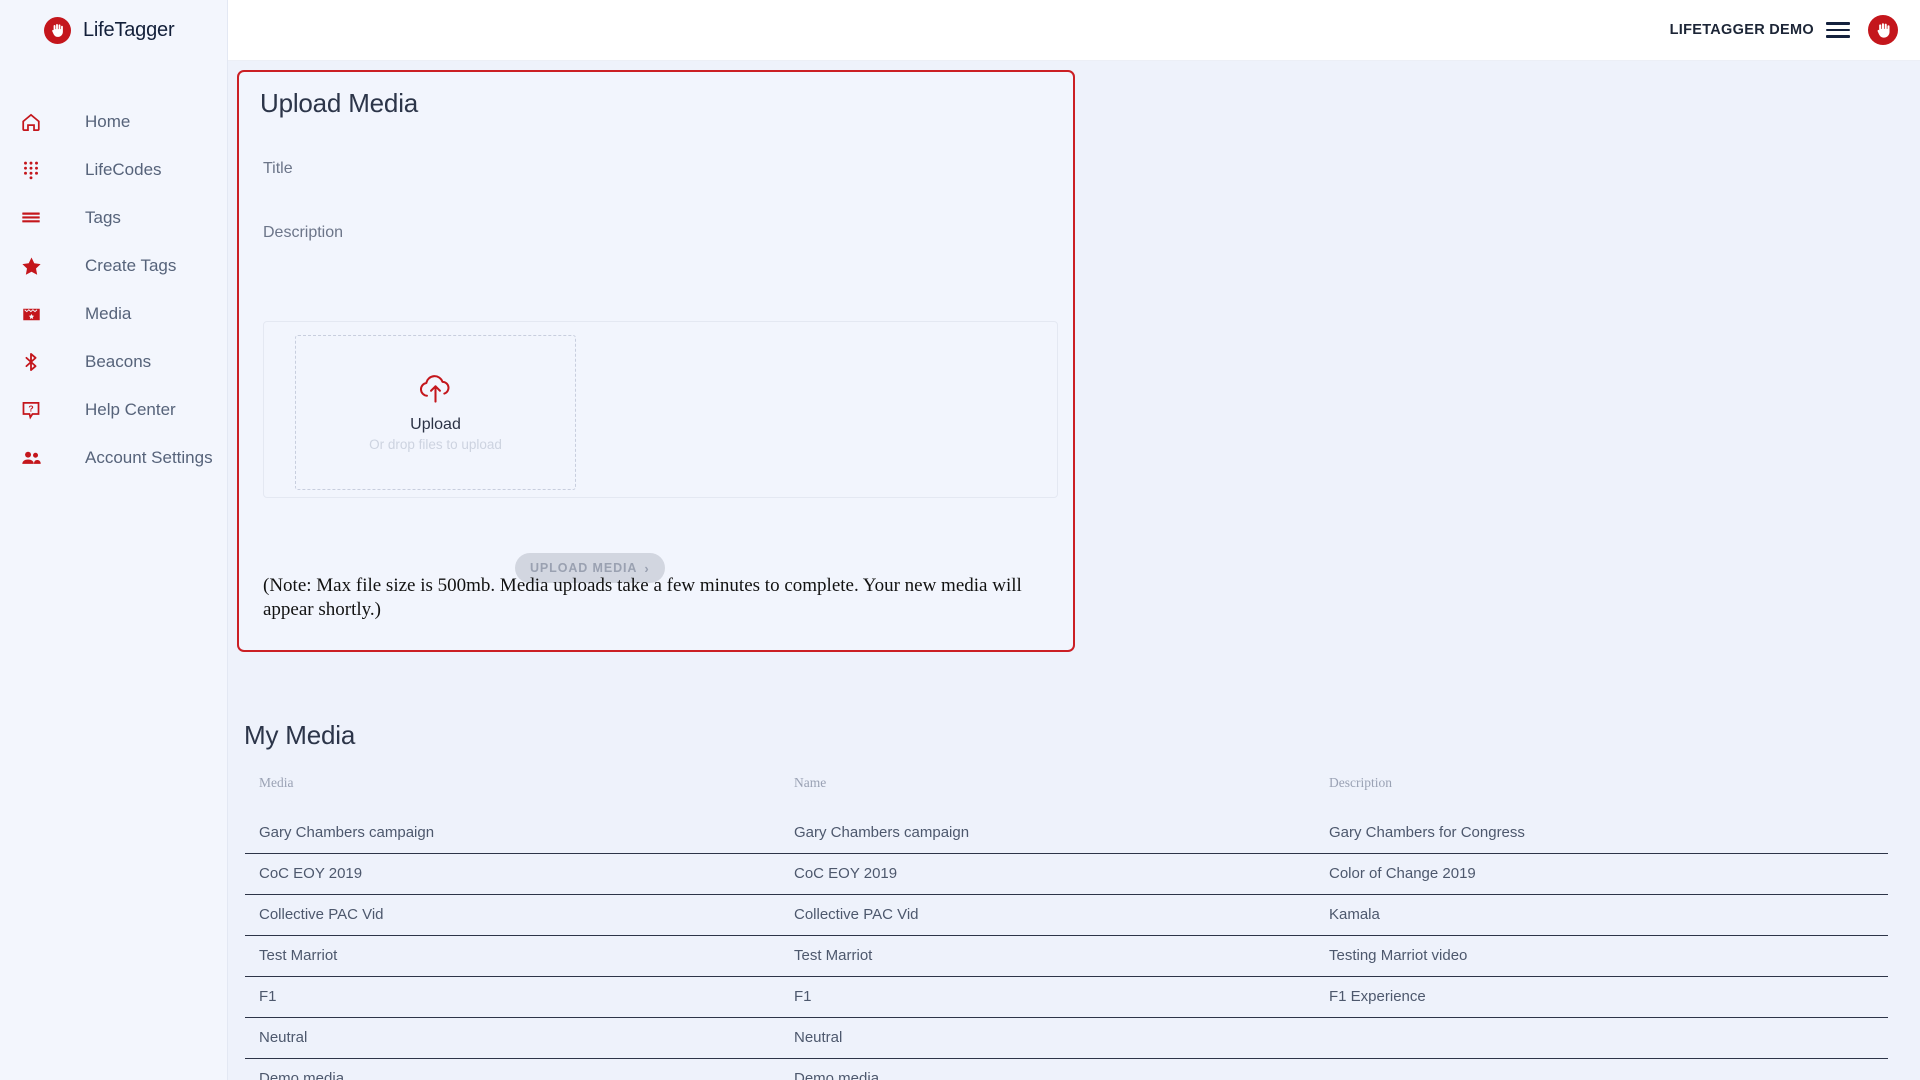 The image size is (1920, 1080). What do you see at coordinates (512, 1069) in the screenshot?
I see `cell-media: Demo media` at bounding box center [512, 1069].